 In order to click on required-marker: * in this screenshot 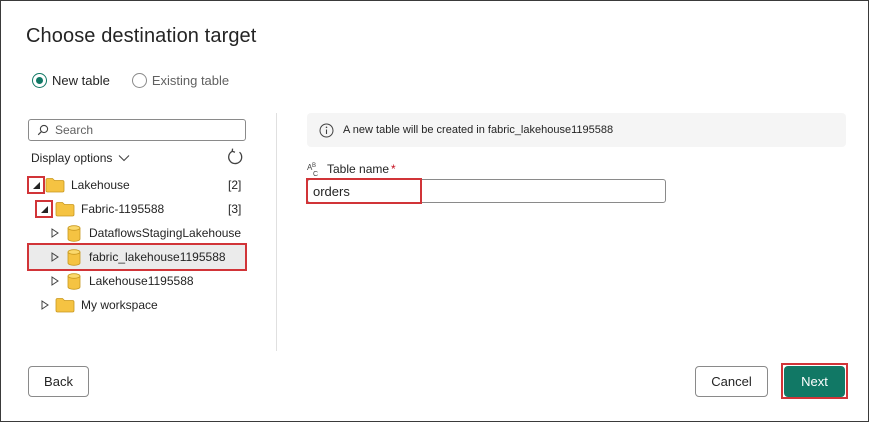, I will do `click(393, 169)`.